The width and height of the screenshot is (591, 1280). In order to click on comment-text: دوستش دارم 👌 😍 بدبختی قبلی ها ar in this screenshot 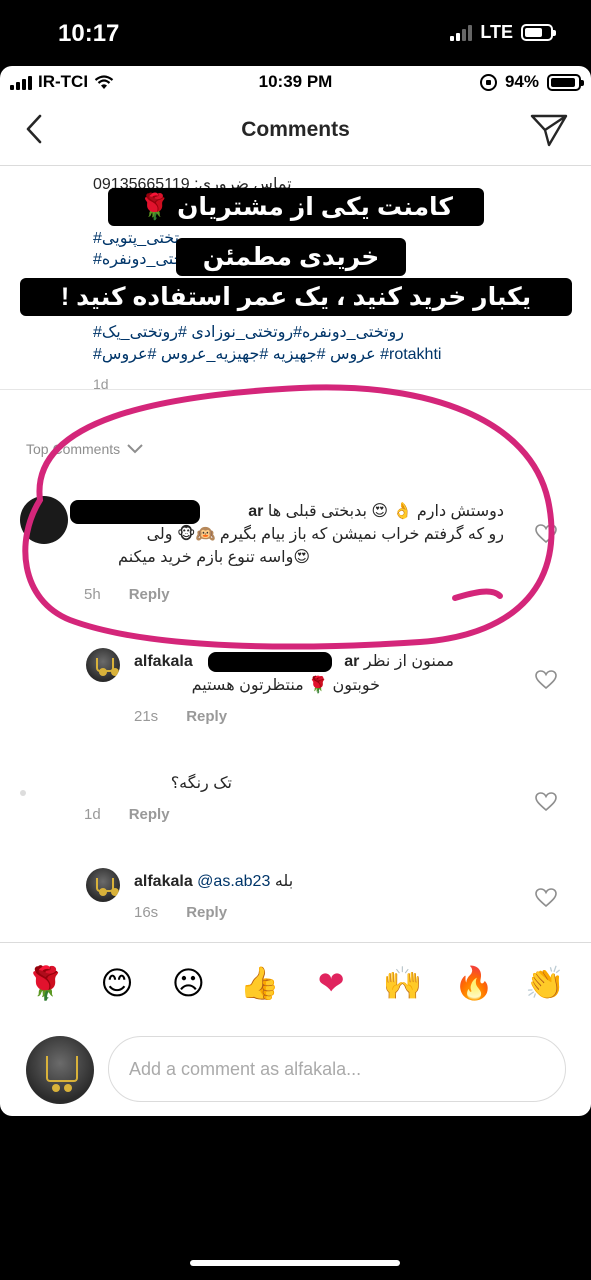, I will do `click(292, 511)`.